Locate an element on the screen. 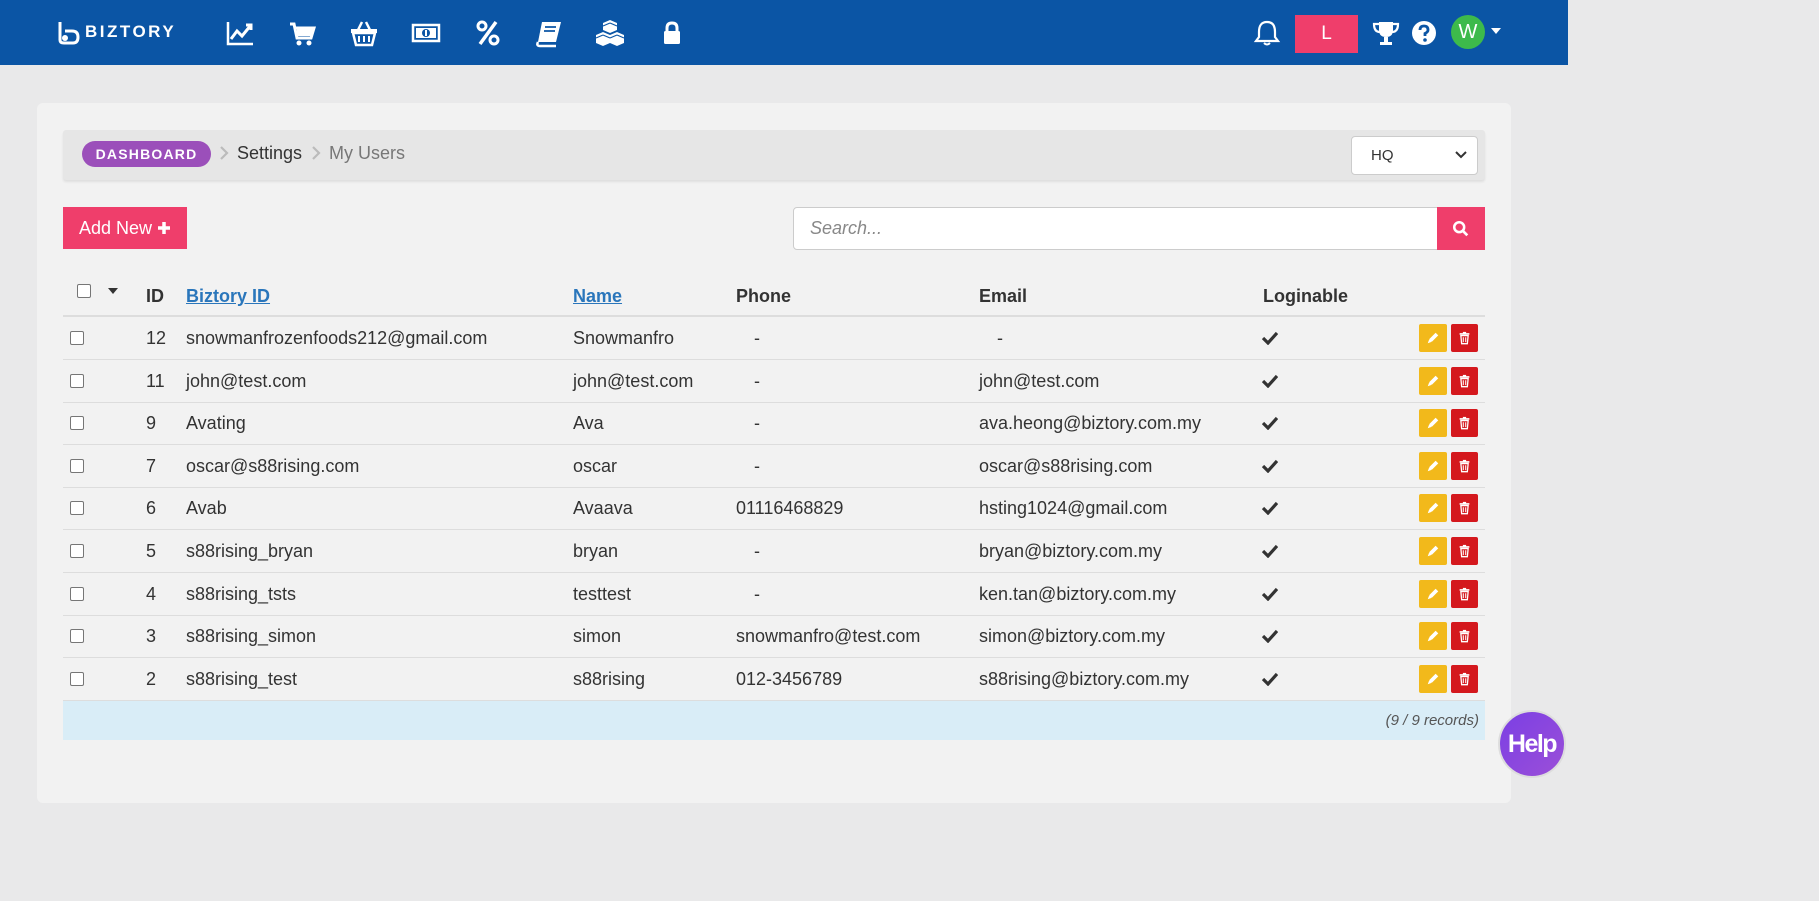 Image resolution: width=1819 pixels, height=901 pixels. breadcrumb-current: My Users is located at coordinates (367, 153).